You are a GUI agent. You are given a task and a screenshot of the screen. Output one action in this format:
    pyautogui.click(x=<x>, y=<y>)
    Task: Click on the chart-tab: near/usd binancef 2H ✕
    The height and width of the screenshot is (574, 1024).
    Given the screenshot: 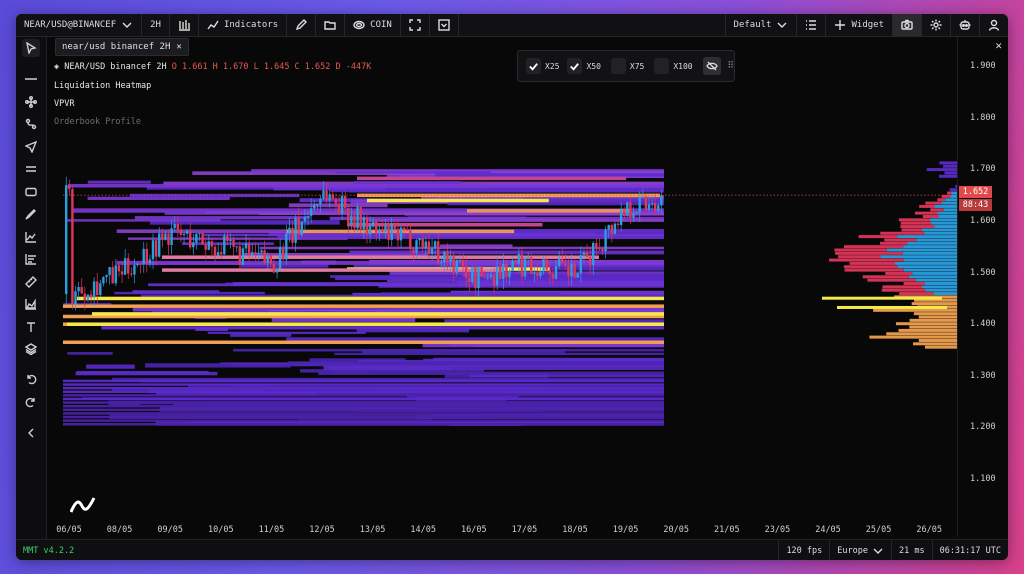 What is the action you would take?
    pyautogui.click(x=122, y=47)
    